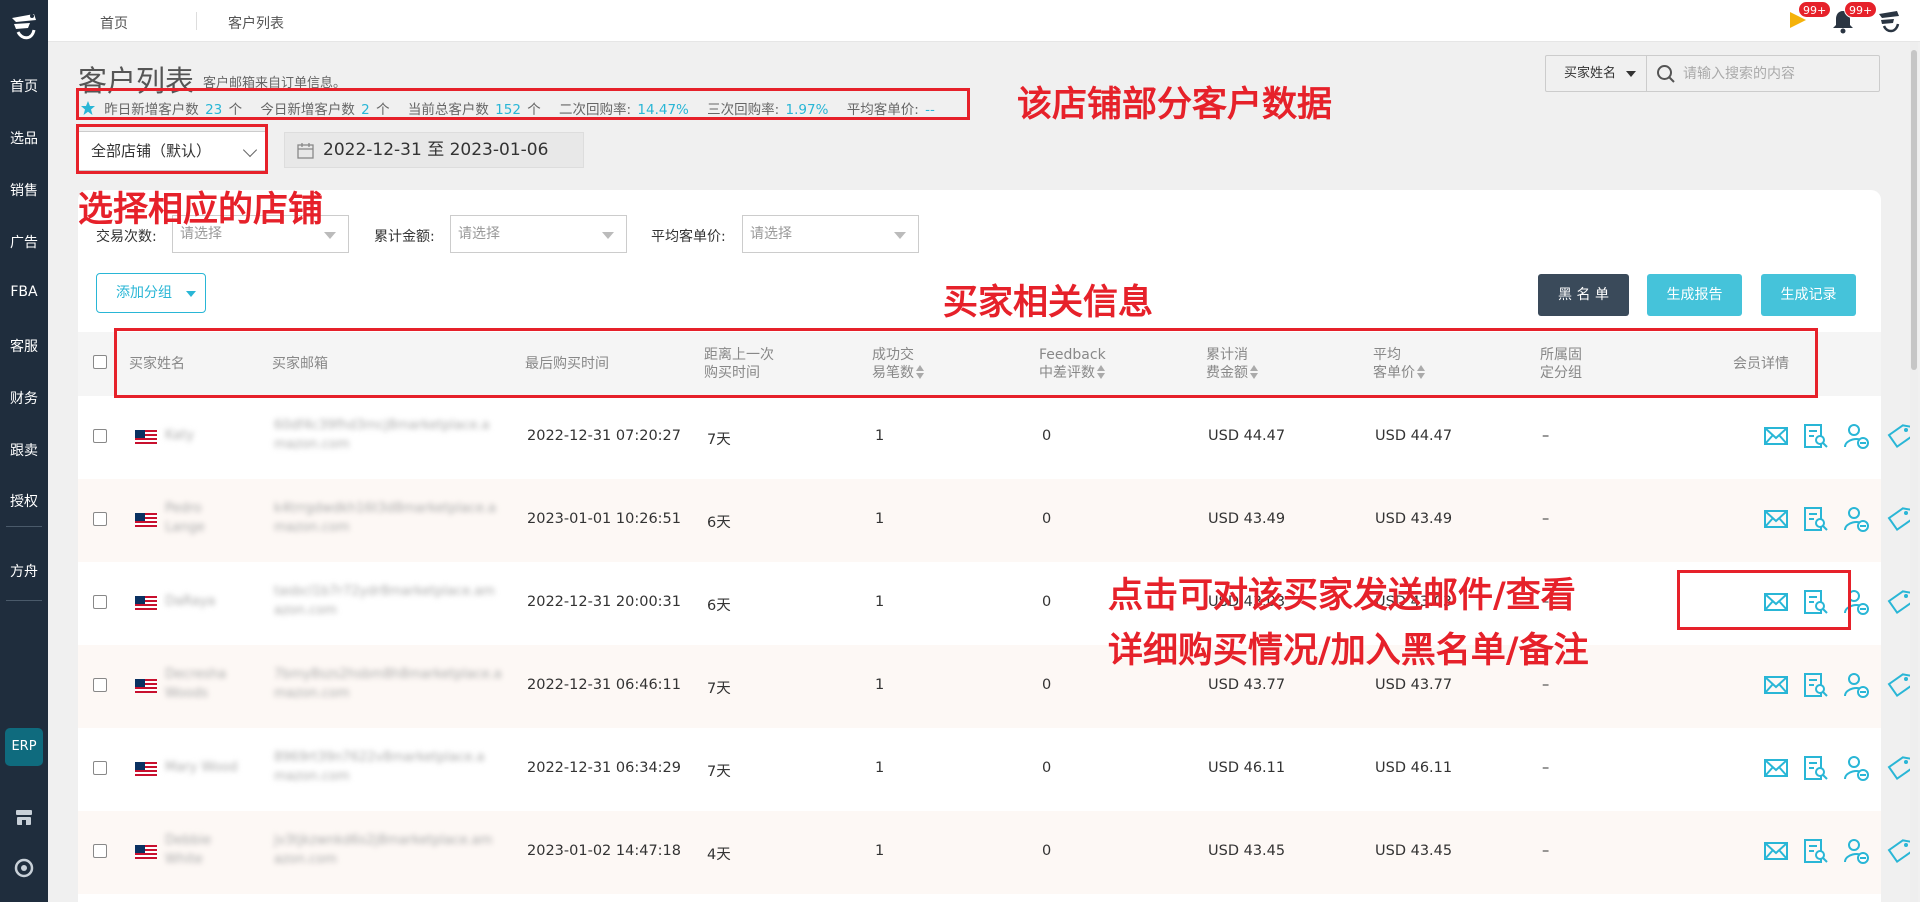 The height and width of the screenshot is (902, 1920). I want to click on annotation-box-actions, so click(1764, 600).